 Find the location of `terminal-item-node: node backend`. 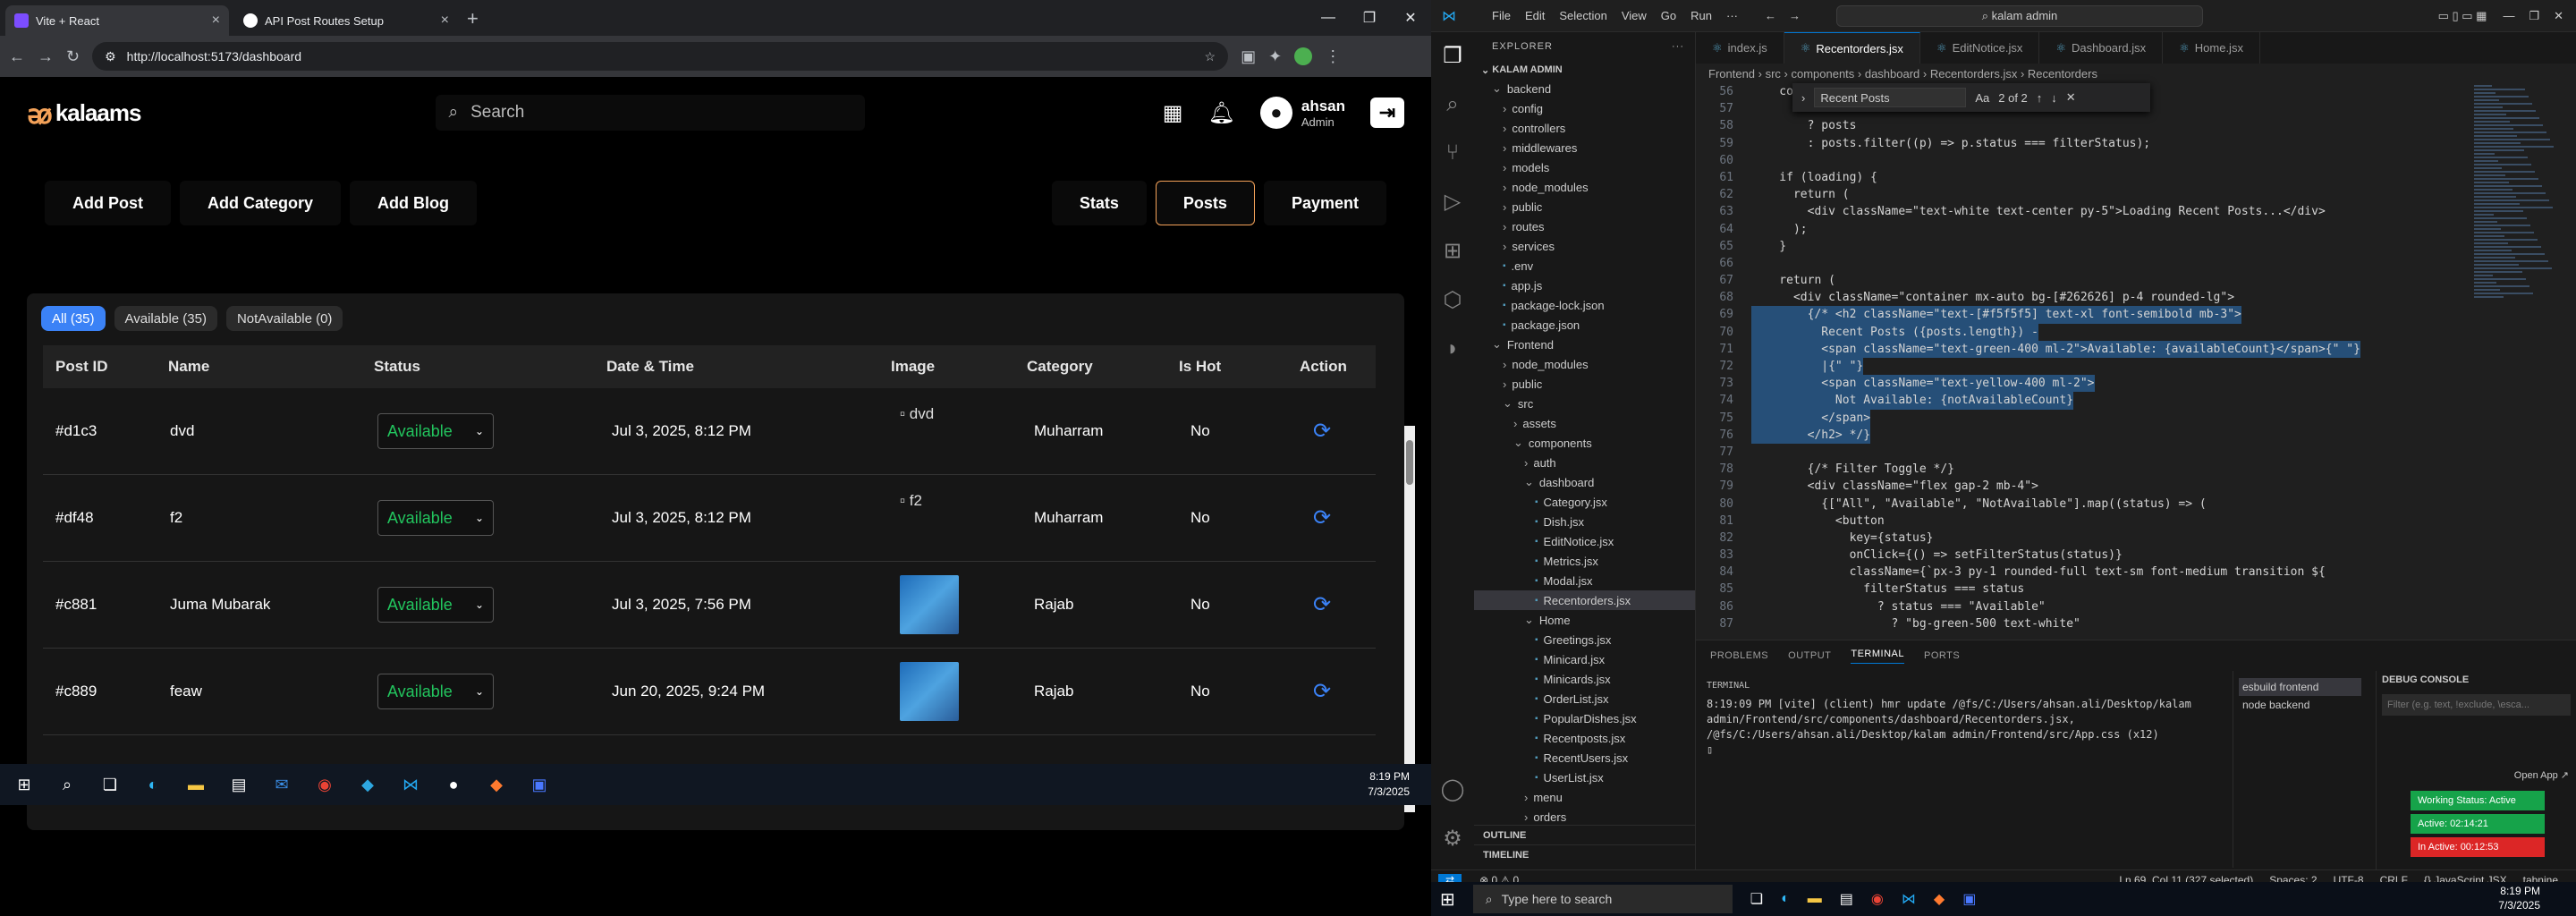

terminal-item-node: node backend is located at coordinates (2300, 705).